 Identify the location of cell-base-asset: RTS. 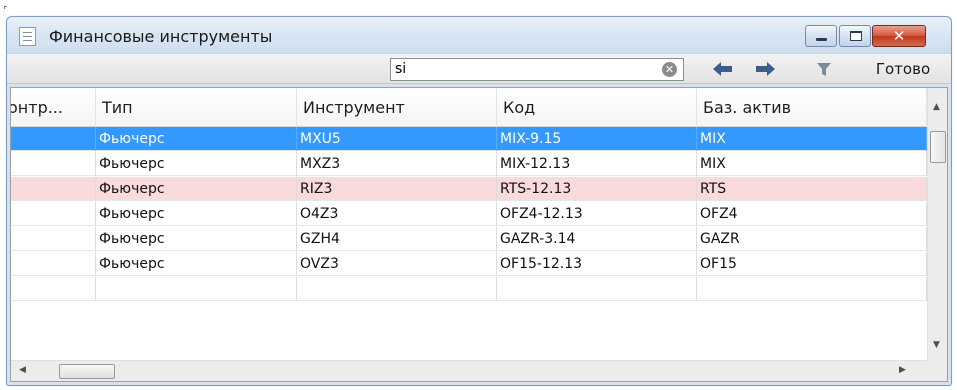
(812, 189).